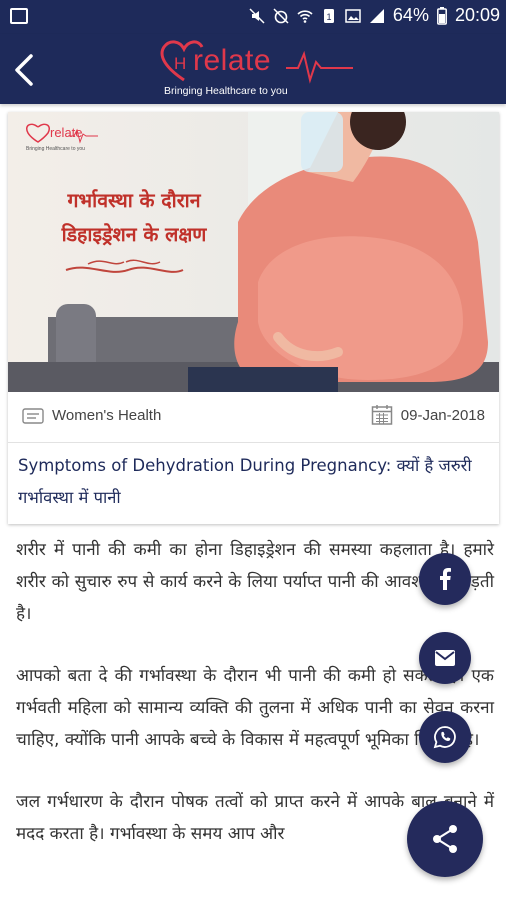  What do you see at coordinates (134, 234) in the screenshot?
I see `hero-heading-line-2: डिहाइड्रेशन के लक्षण` at bounding box center [134, 234].